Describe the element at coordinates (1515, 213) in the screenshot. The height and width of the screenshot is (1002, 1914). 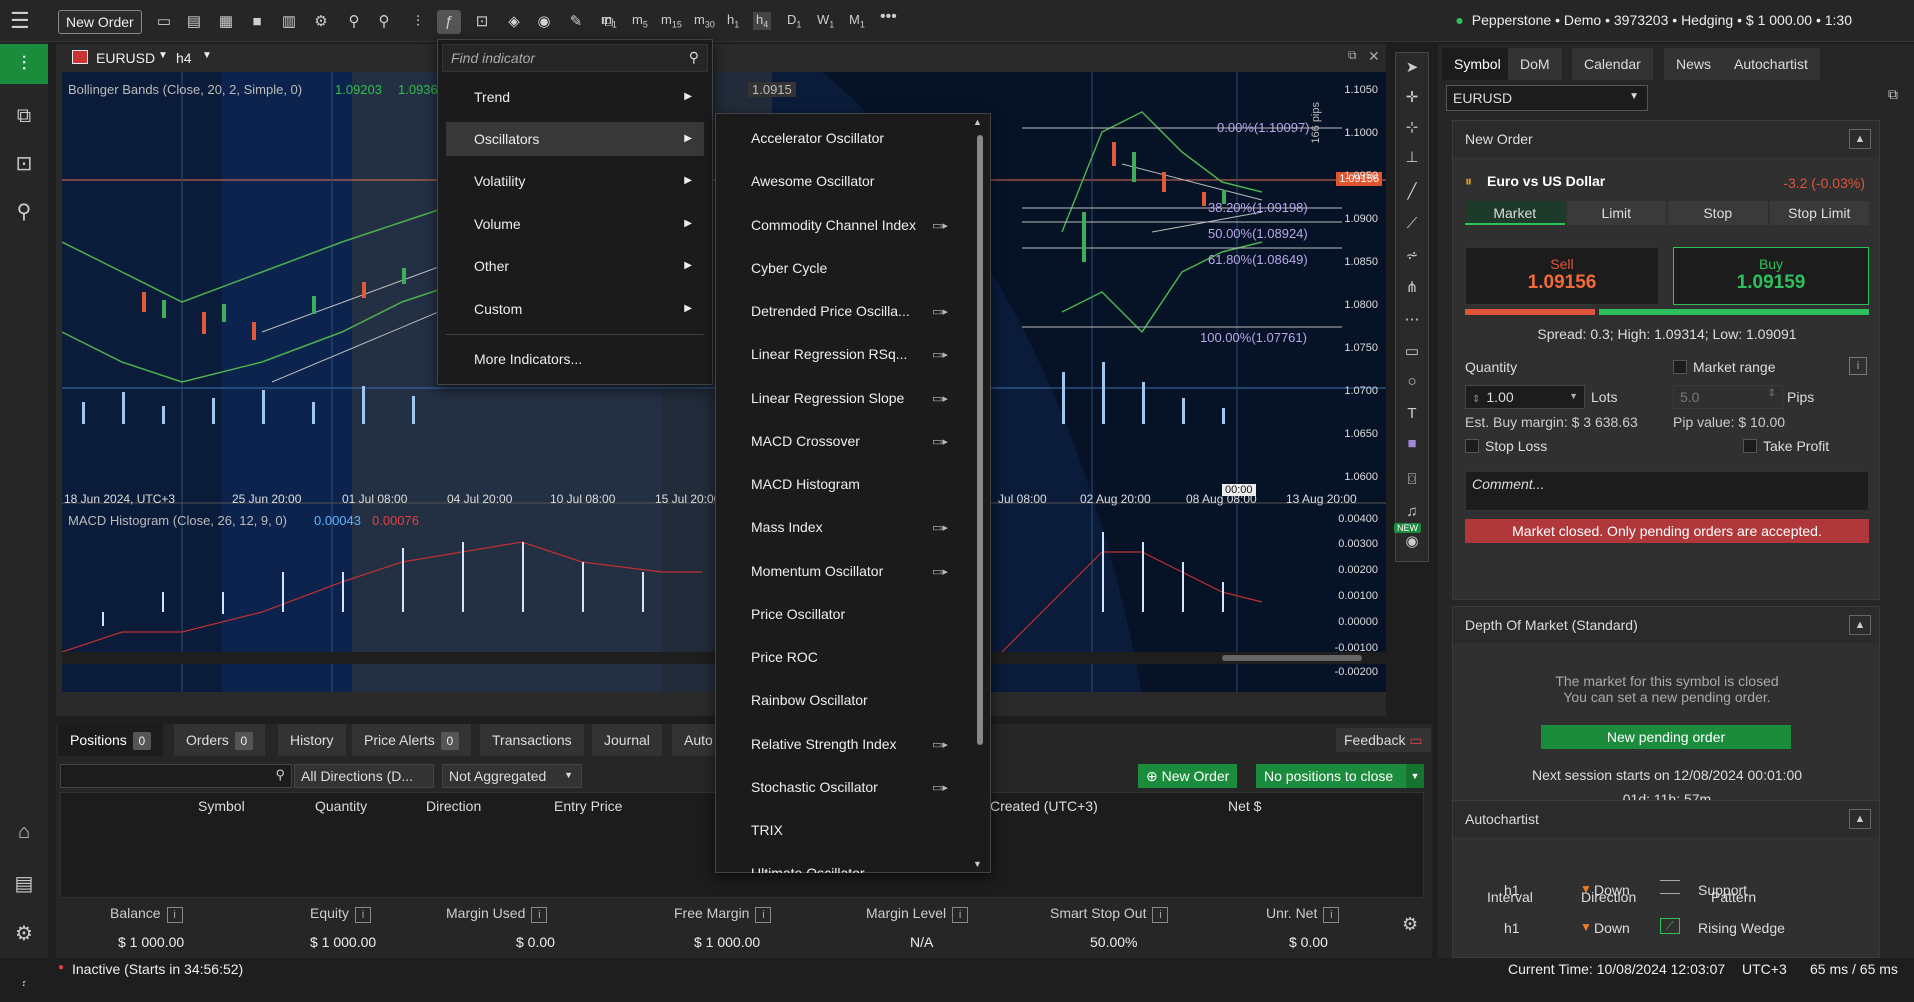
I see `order-tab-market: Market` at that location.